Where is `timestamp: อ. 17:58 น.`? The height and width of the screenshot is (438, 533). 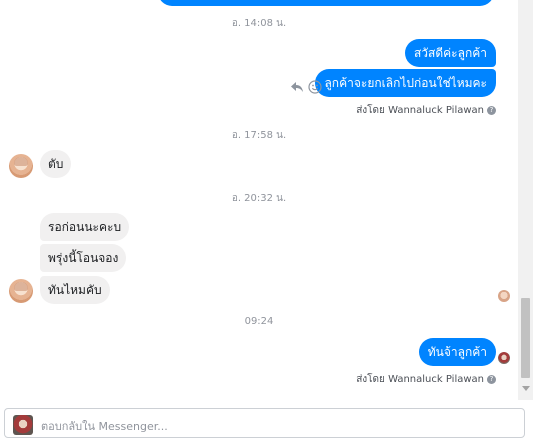 timestamp: อ. 17:58 น. is located at coordinates (259, 135).